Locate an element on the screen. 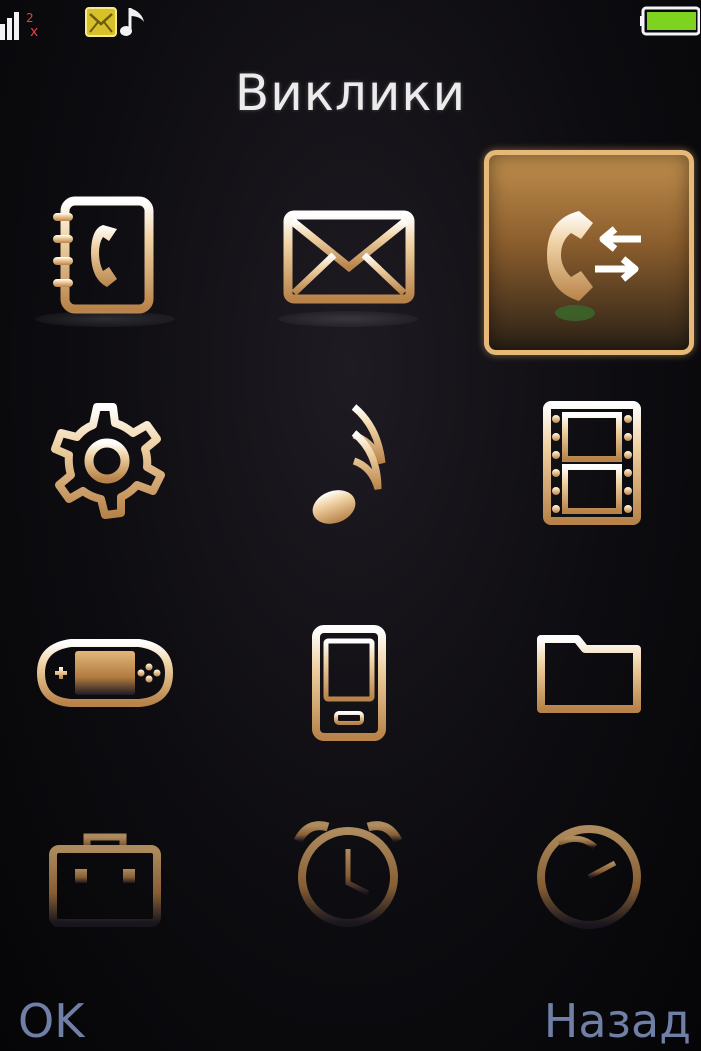 The height and width of the screenshot is (1051, 701). menu-item-organizer is located at coordinates (105, 872).